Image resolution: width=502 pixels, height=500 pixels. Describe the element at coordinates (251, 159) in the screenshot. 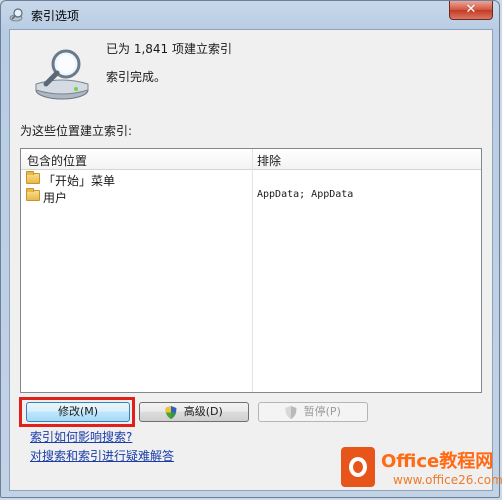

I see `list-header: 包含的位置 排除` at that location.